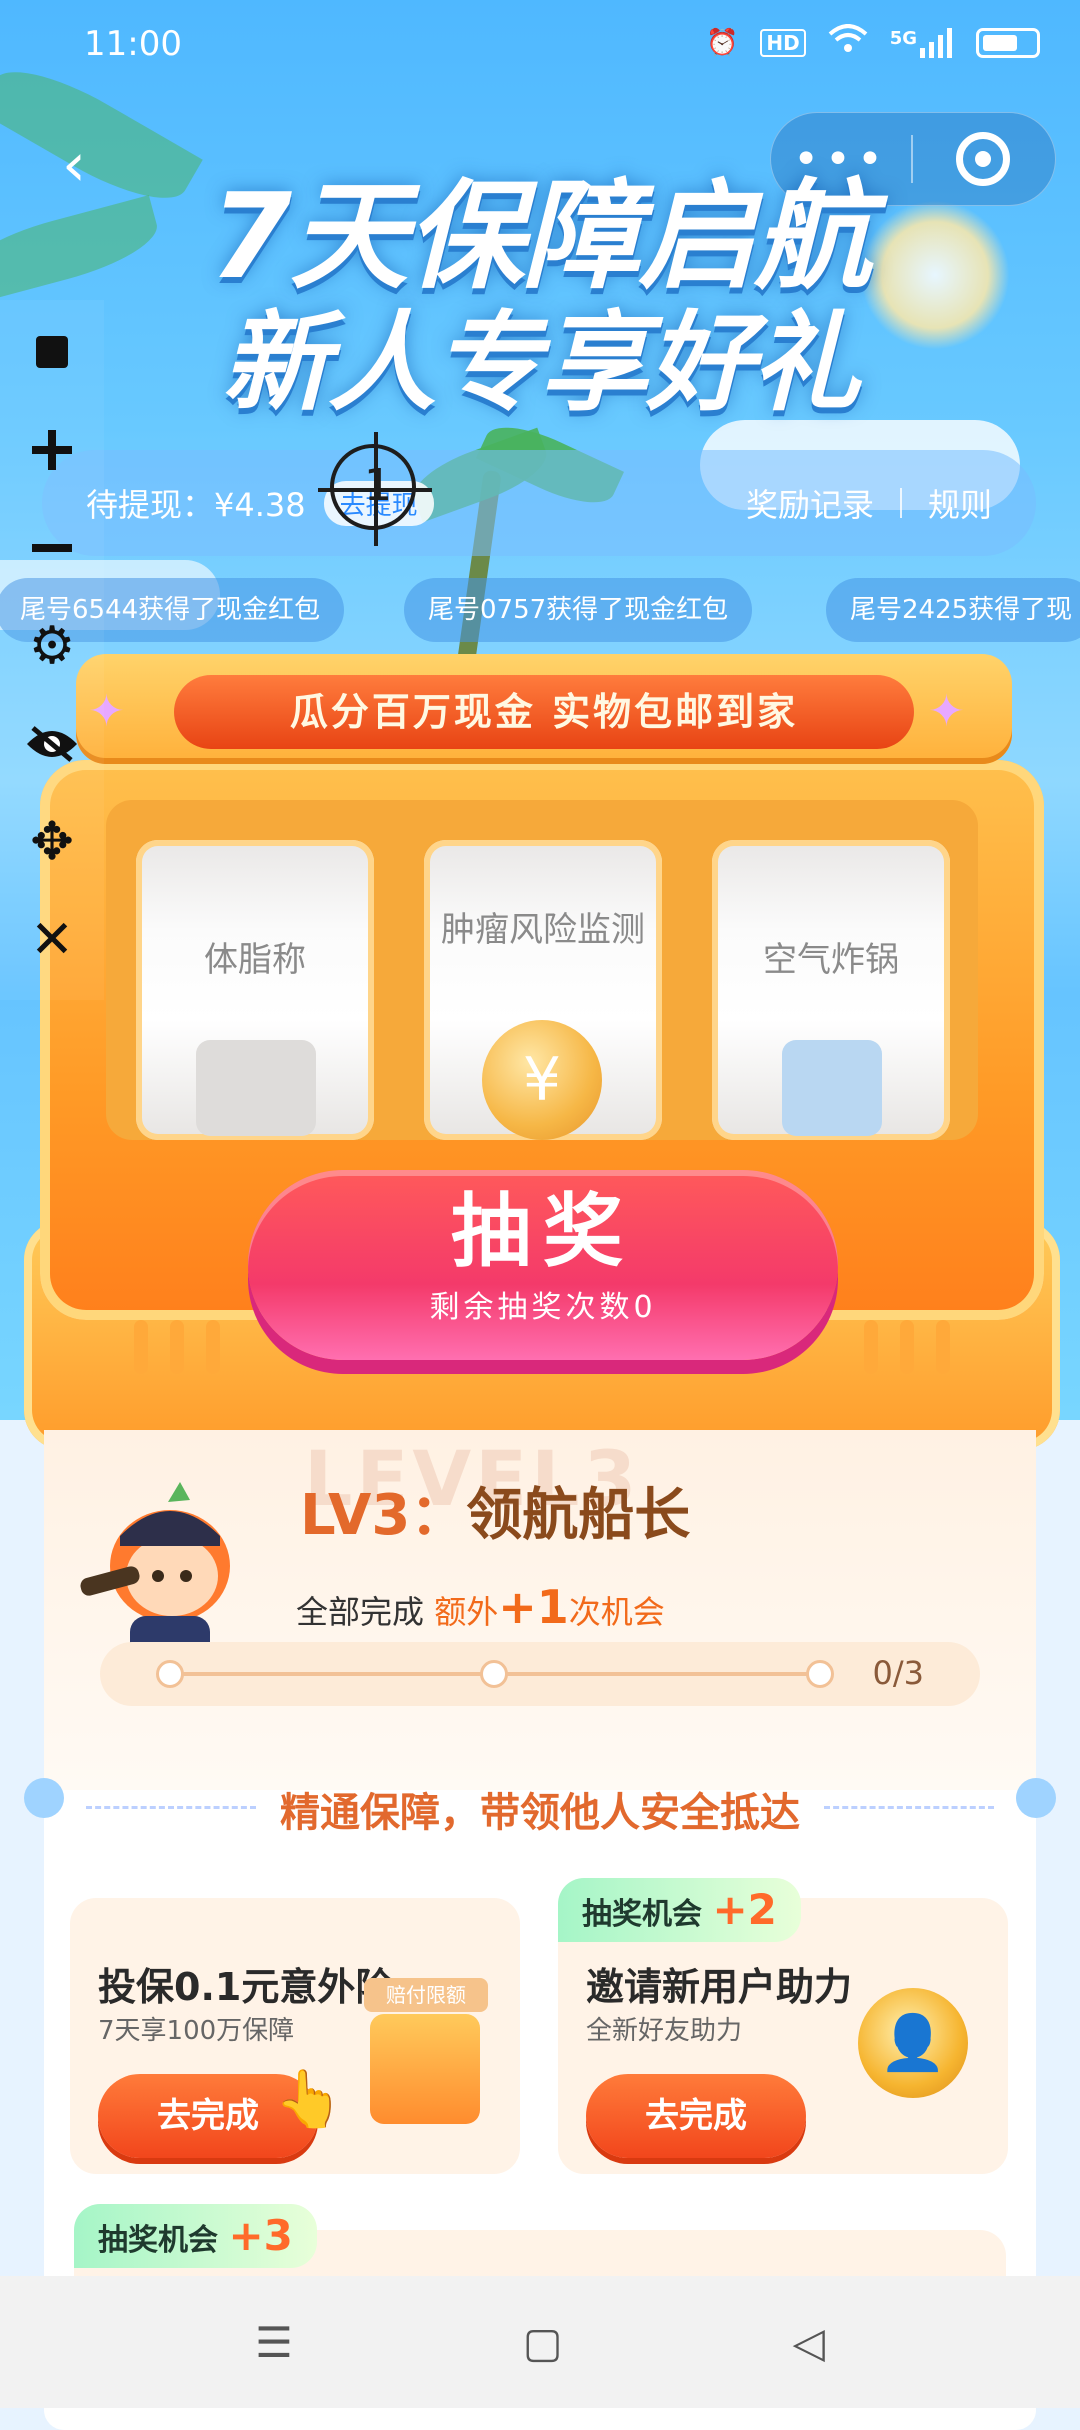  I want to click on reel-prize-label: 体脂称, so click(255, 960).